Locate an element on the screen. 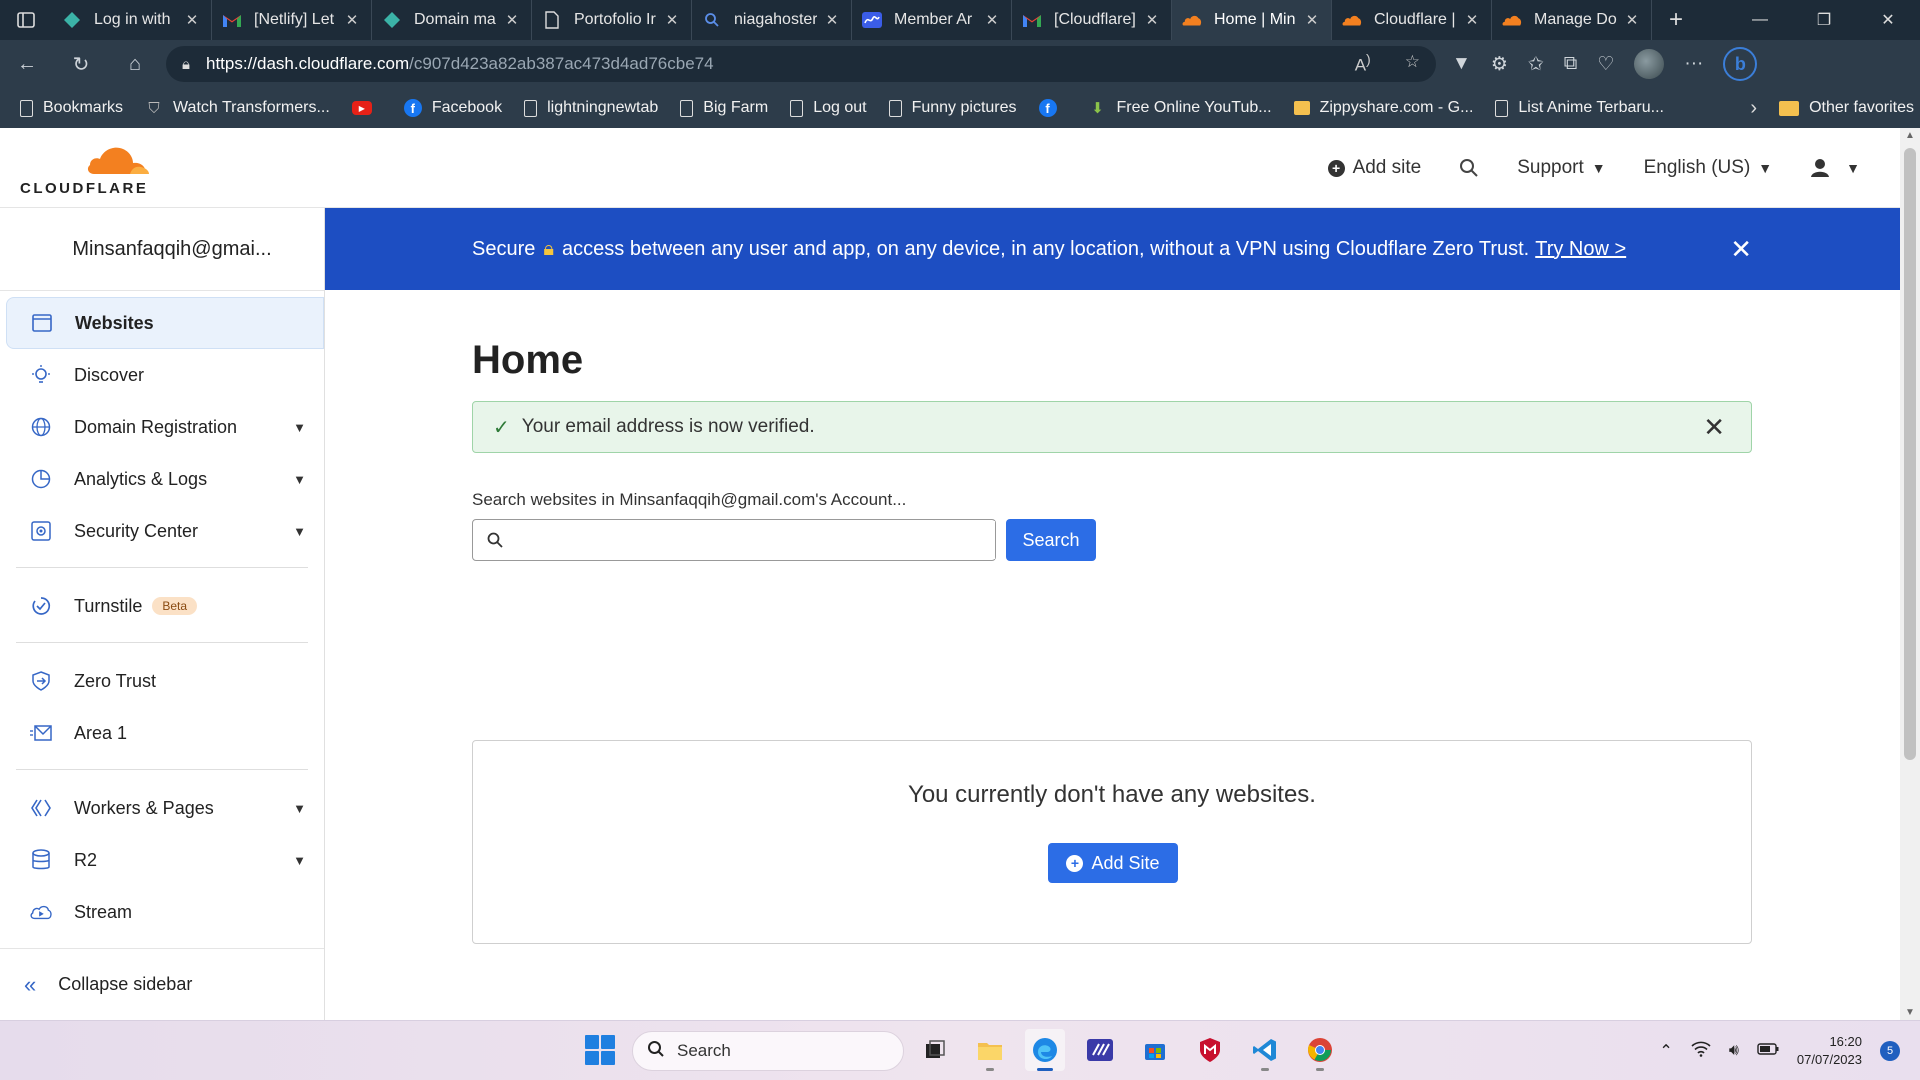 The height and width of the screenshot is (1080, 1920). restore-button: ❐ is located at coordinates (1824, 20).